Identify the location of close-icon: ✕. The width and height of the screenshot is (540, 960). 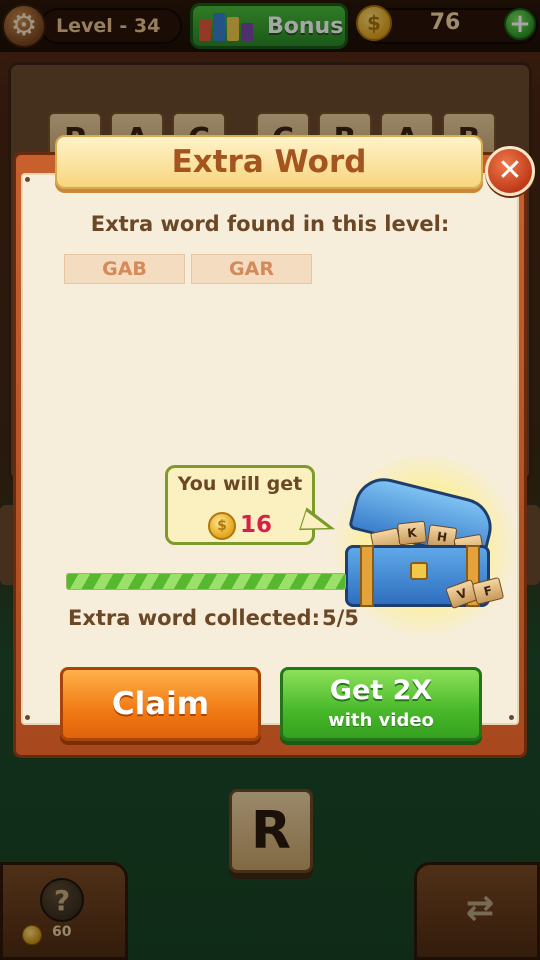
(510, 170).